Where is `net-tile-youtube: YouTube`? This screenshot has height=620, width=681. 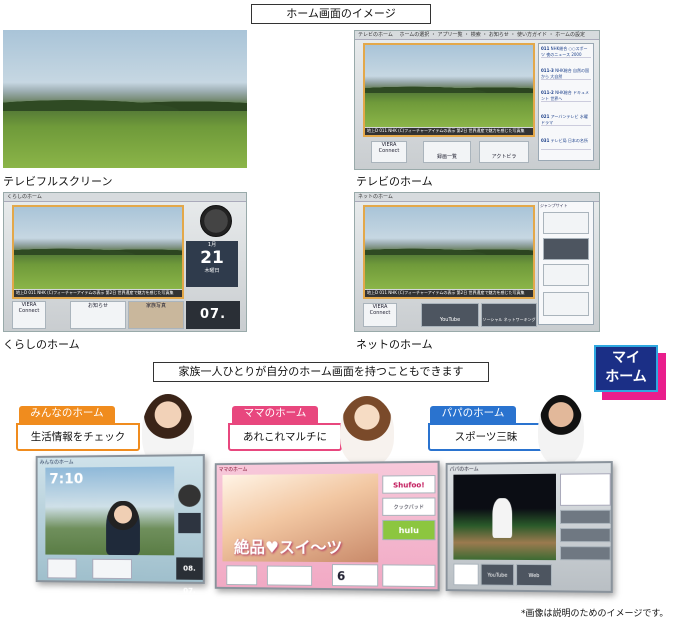 net-tile-youtube: YouTube is located at coordinates (450, 315).